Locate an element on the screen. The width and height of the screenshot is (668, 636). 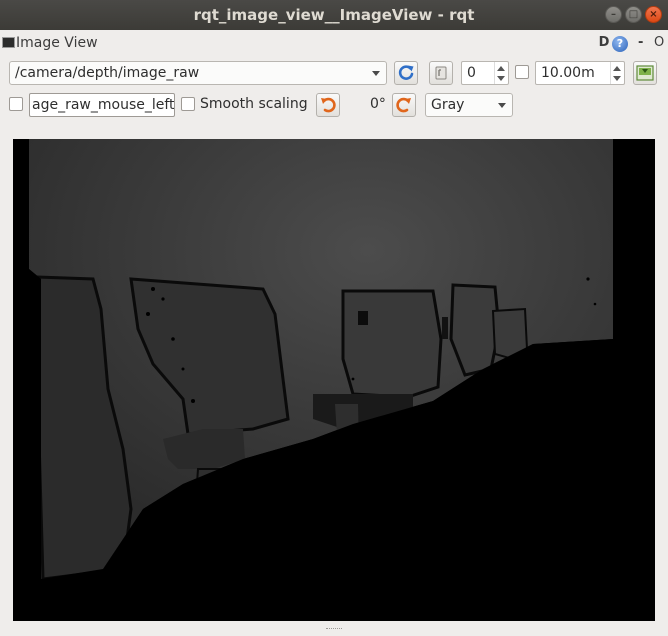
smooth-scaling-label: Smooth scaling is located at coordinates (254, 104).